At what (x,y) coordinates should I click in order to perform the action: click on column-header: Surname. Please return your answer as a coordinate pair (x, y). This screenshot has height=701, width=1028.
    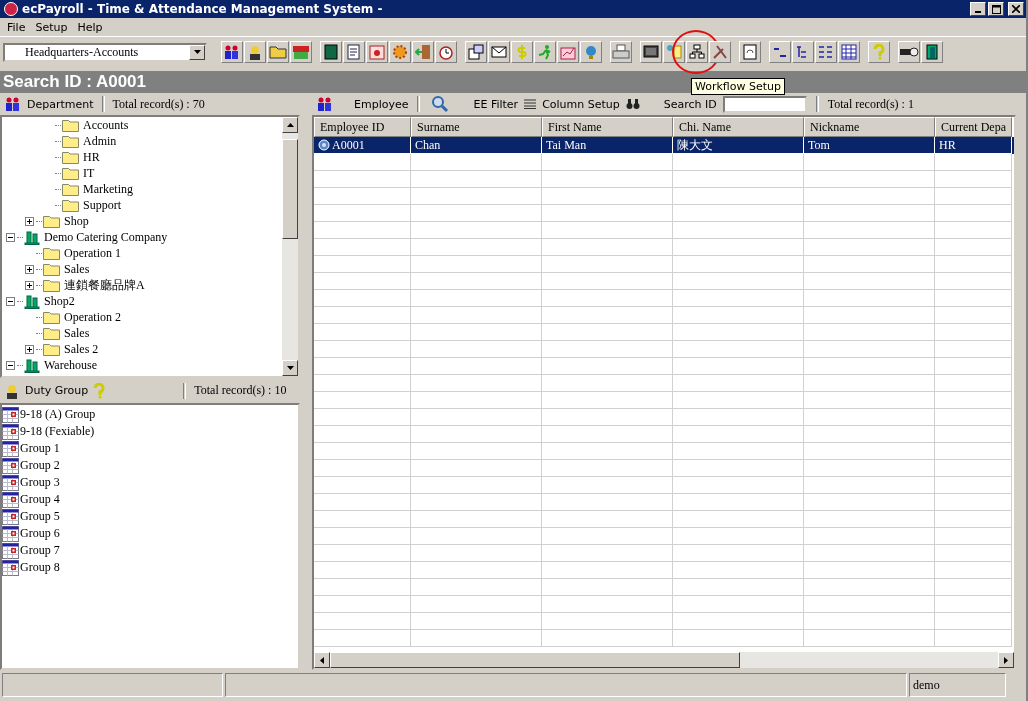
    Looking at the image, I should click on (476, 127).